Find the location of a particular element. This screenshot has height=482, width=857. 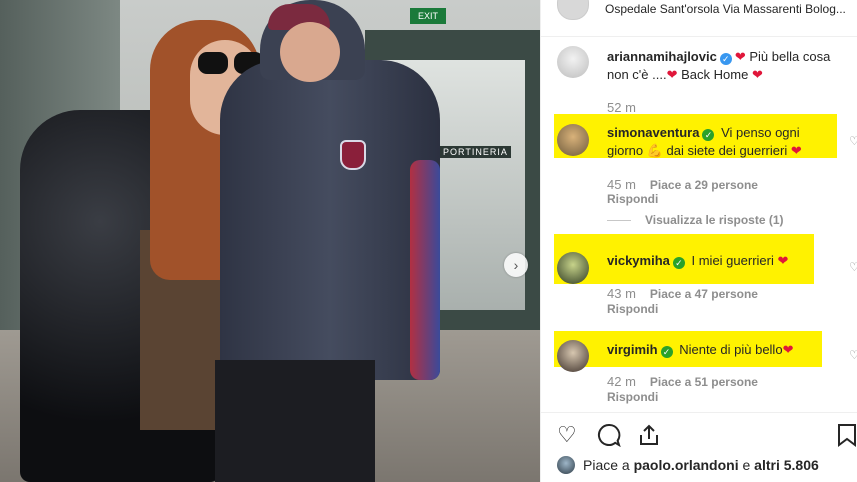

caption-text-3: Back Home is located at coordinates (715, 74).